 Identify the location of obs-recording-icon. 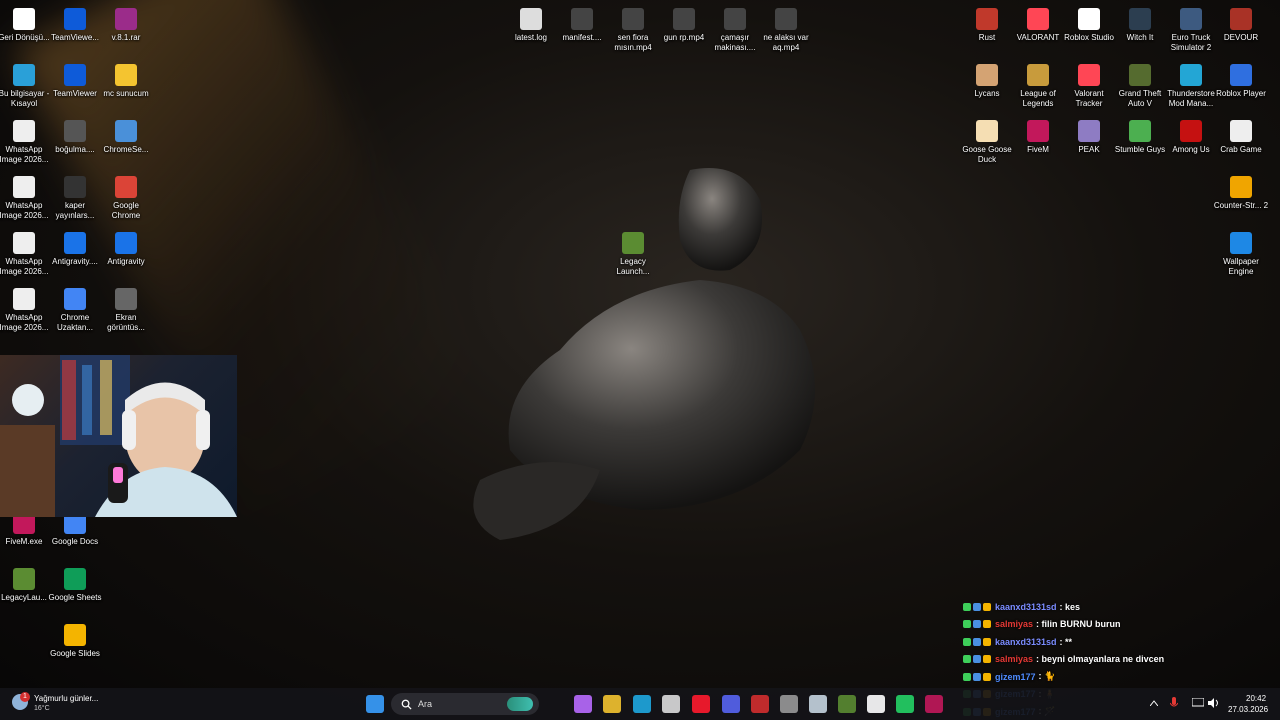
(760, 704).